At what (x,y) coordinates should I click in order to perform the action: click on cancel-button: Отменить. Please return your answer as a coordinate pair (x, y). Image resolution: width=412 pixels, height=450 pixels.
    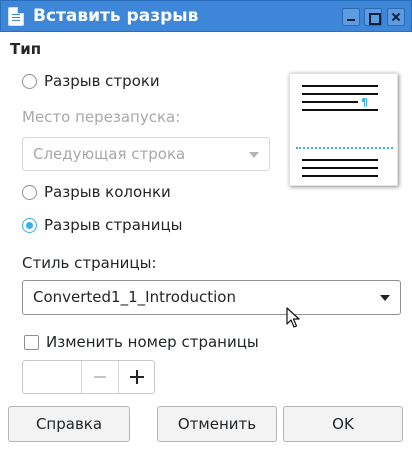
    Looking at the image, I should click on (217, 424).